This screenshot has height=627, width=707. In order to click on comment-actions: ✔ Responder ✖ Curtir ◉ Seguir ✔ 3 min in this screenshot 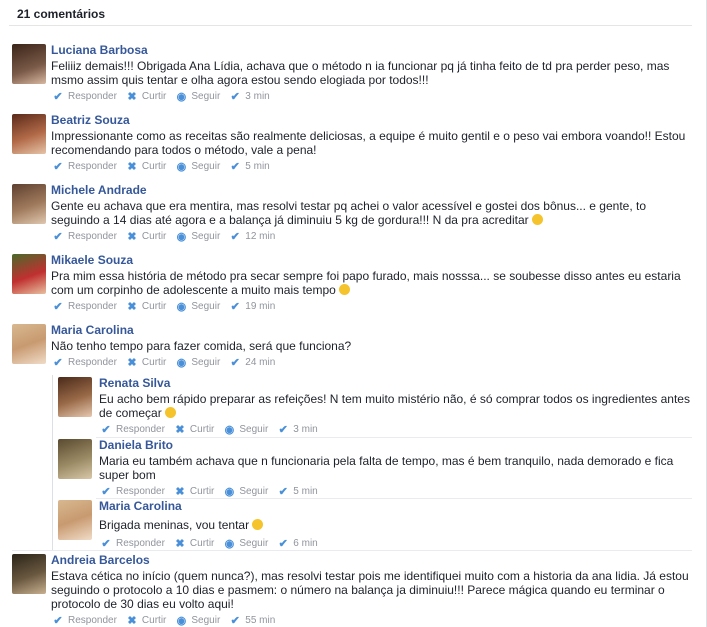, I will do `click(371, 96)`.